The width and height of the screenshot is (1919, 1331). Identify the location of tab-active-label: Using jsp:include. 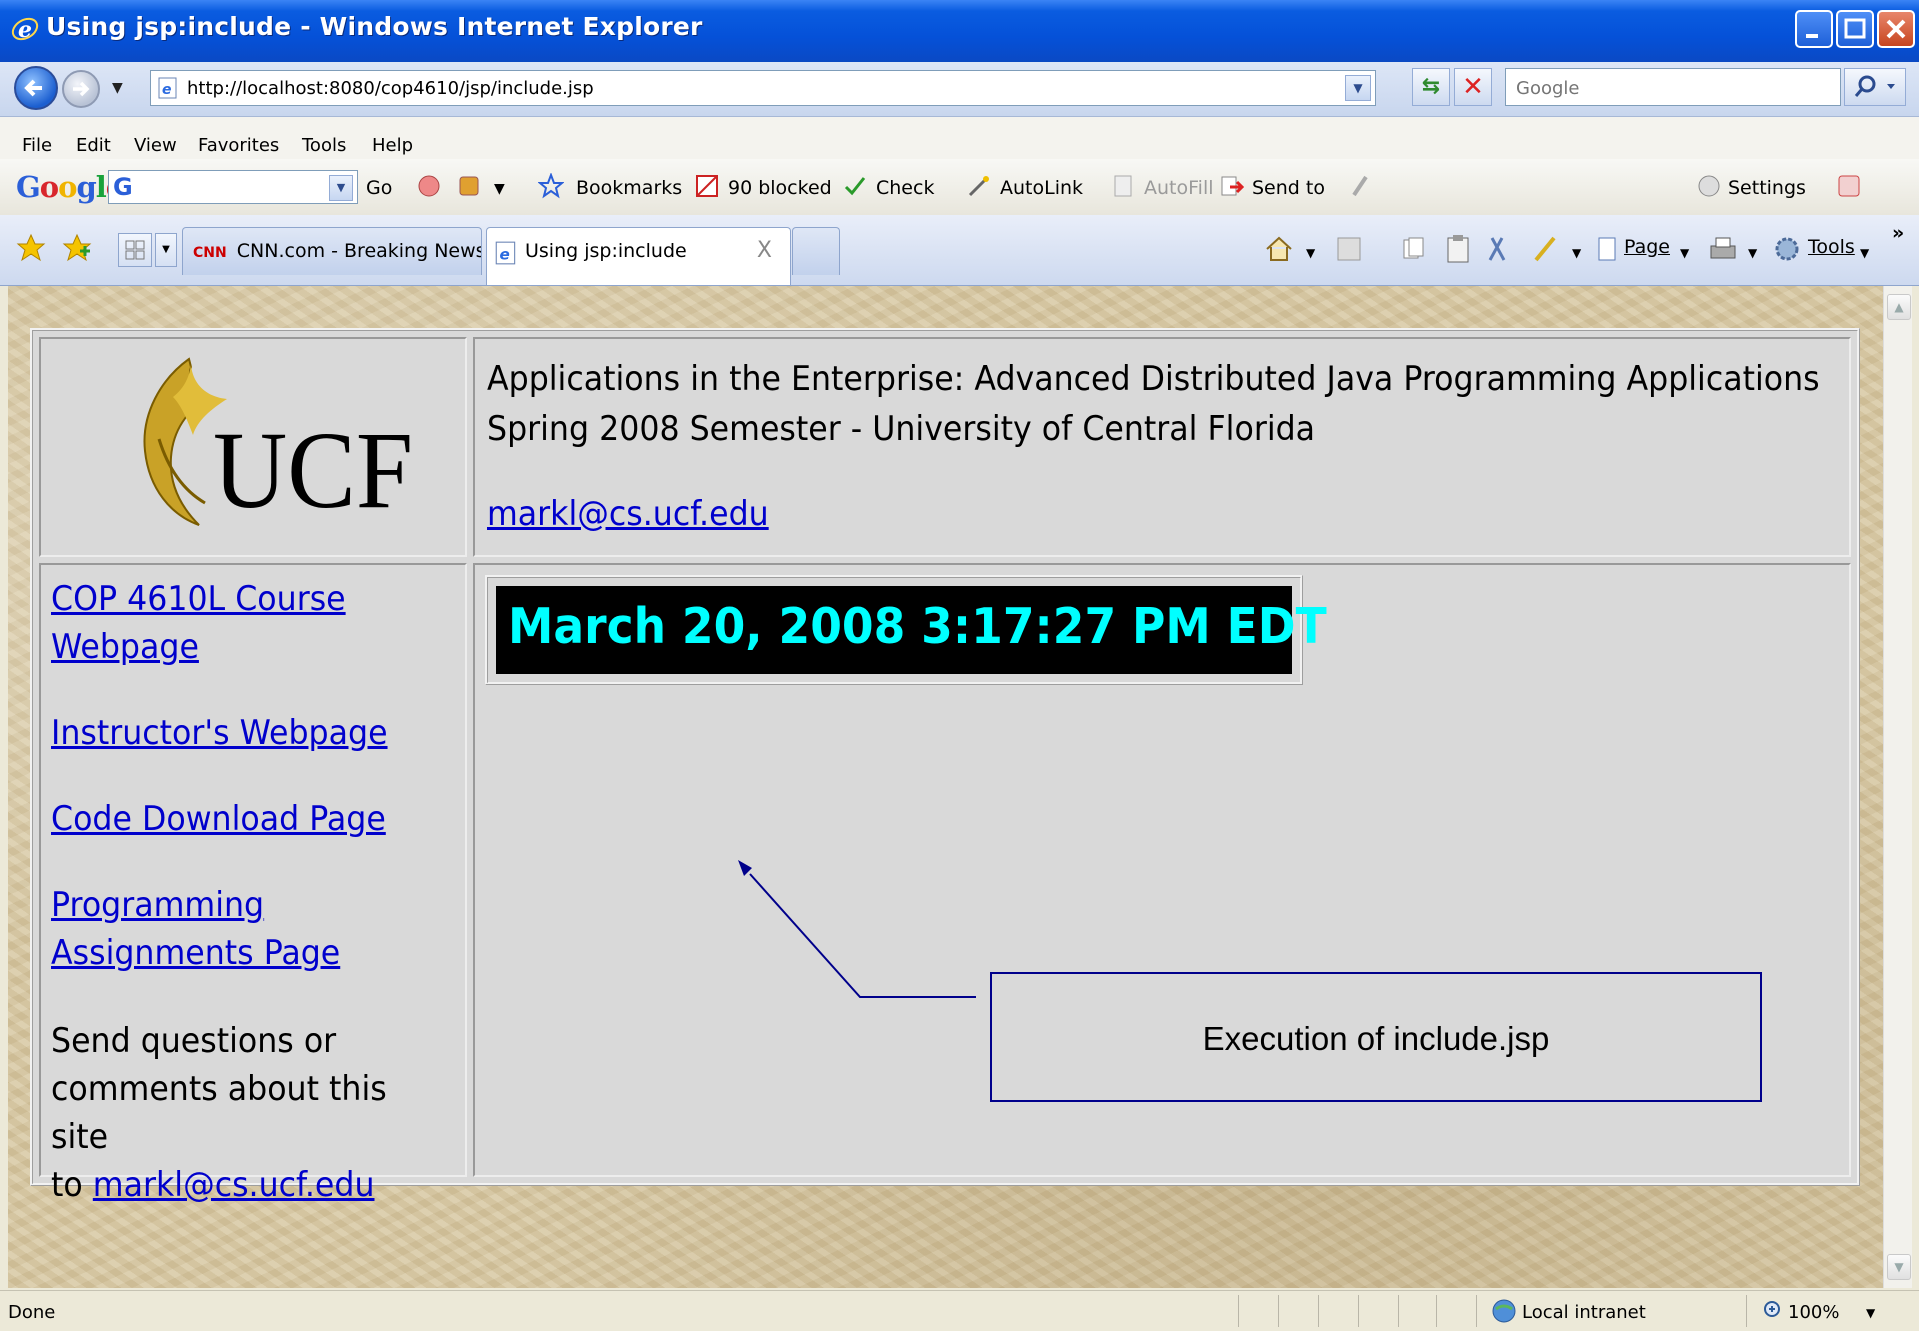
(606, 251).